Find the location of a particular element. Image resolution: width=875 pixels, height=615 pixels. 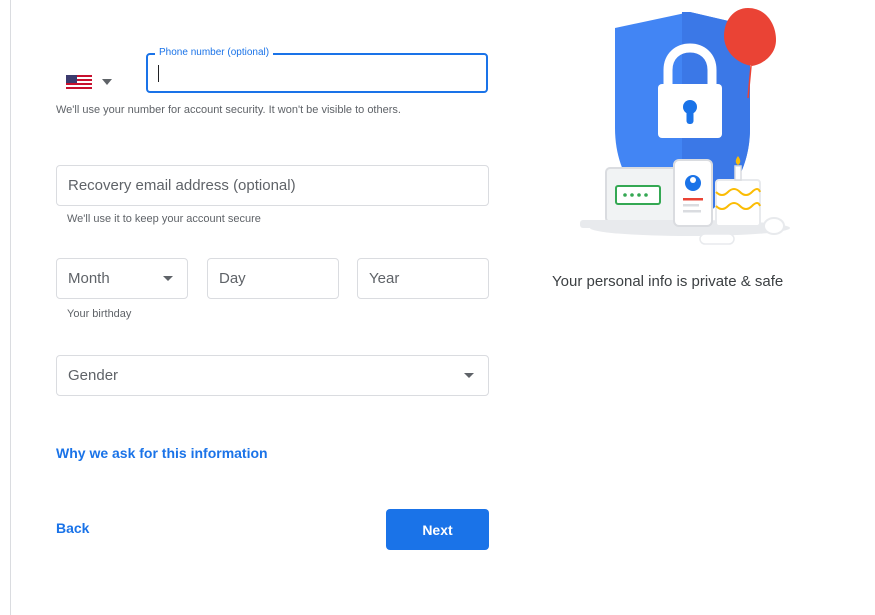

recovery-email-placeholder: Recovery email address (optional) is located at coordinates (182, 185).